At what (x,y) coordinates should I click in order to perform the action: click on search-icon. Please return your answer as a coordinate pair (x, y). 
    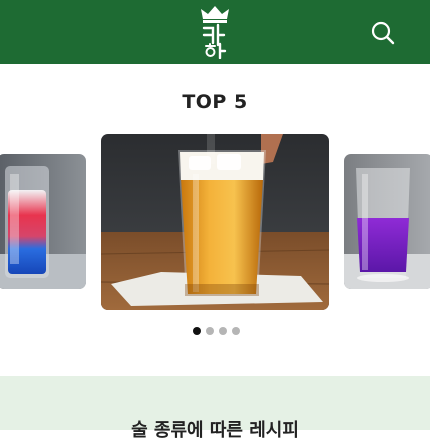
    Looking at the image, I should click on (383, 33).